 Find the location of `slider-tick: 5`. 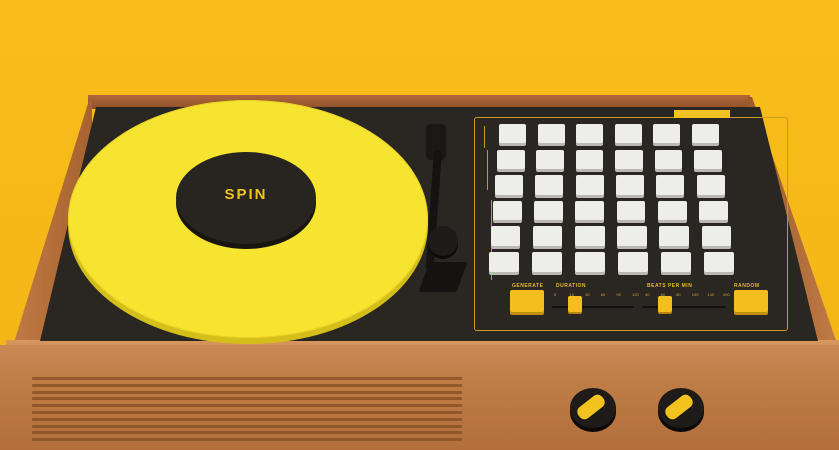

slider-tick: 5 is located at coordinates (555, 294).